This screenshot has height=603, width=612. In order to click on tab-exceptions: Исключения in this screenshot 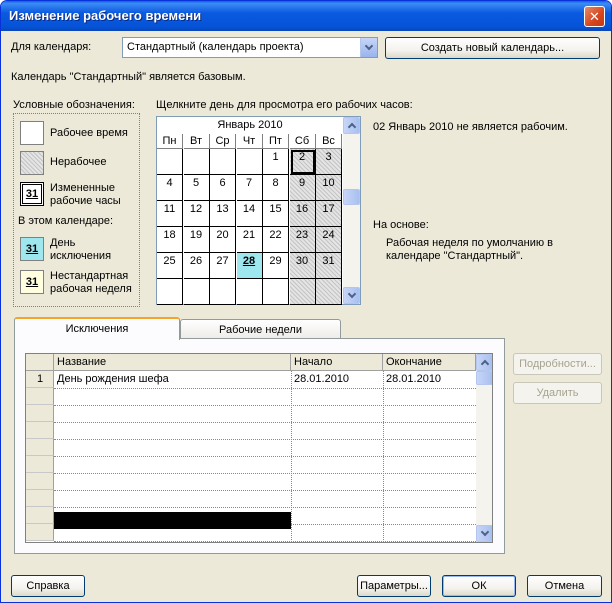, I will do `click(97, 328)`.